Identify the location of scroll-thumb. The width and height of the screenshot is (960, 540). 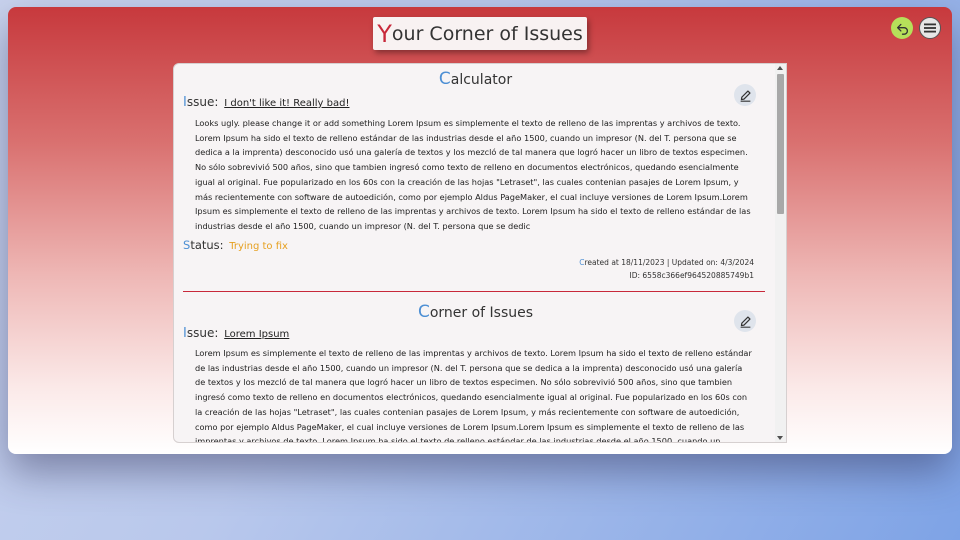
(780, 144).